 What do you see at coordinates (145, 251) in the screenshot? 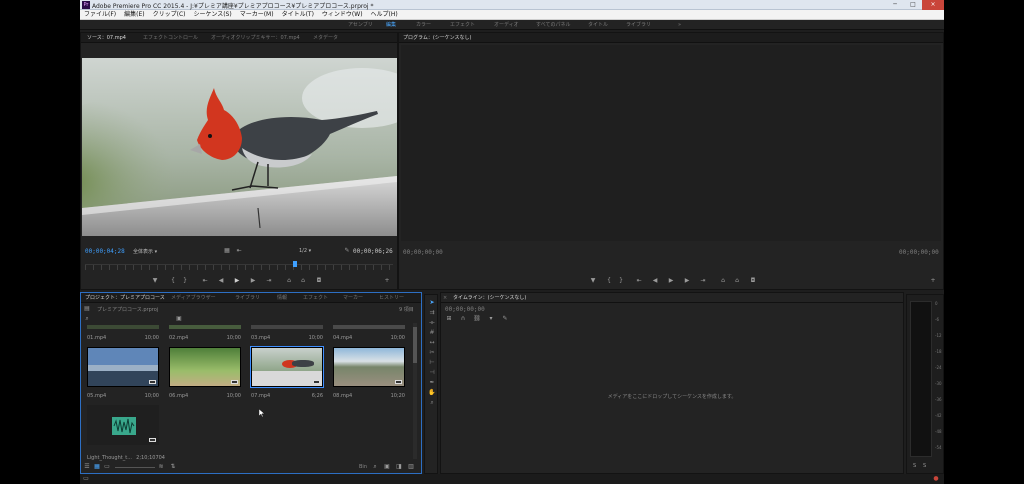
I see `fit-dropdown: 全体表示 ▾` at bounding box center [145, 251].